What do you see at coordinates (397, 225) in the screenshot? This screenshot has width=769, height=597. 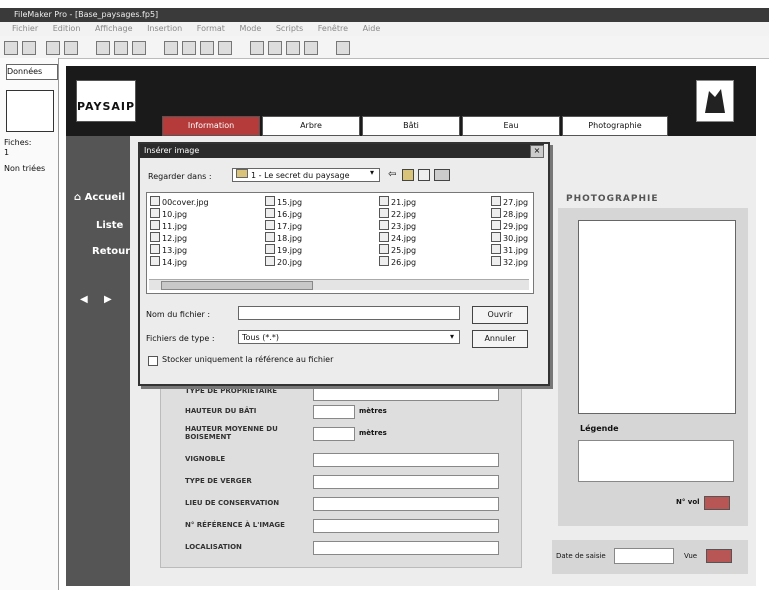 I see `file-item: 23.jpg` at bounding box center [397, 225].